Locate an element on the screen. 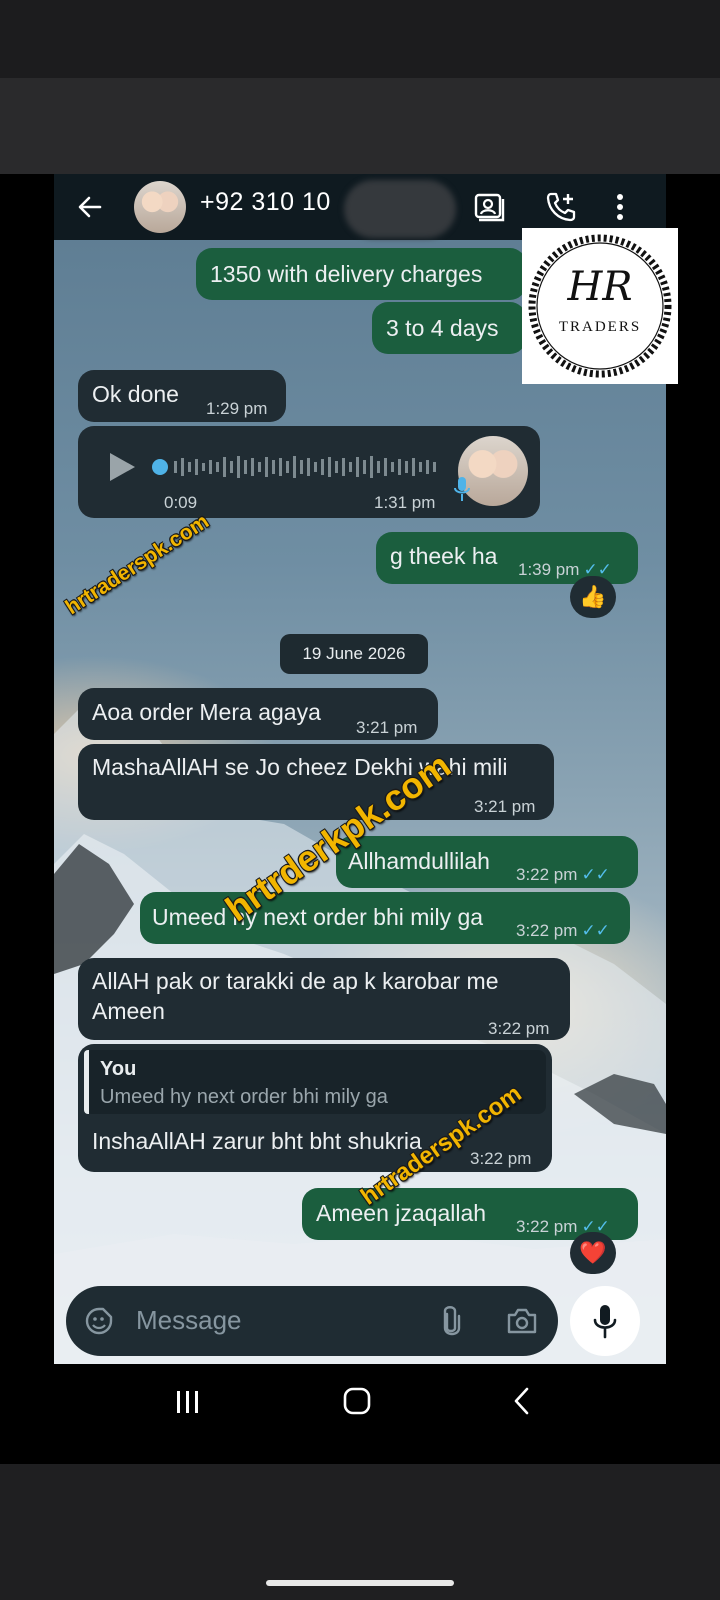 This screenshot has height=1600, width=720. message-text: InshaAllAH zarur bht bht shukria is located at coordinates (257, 1141).